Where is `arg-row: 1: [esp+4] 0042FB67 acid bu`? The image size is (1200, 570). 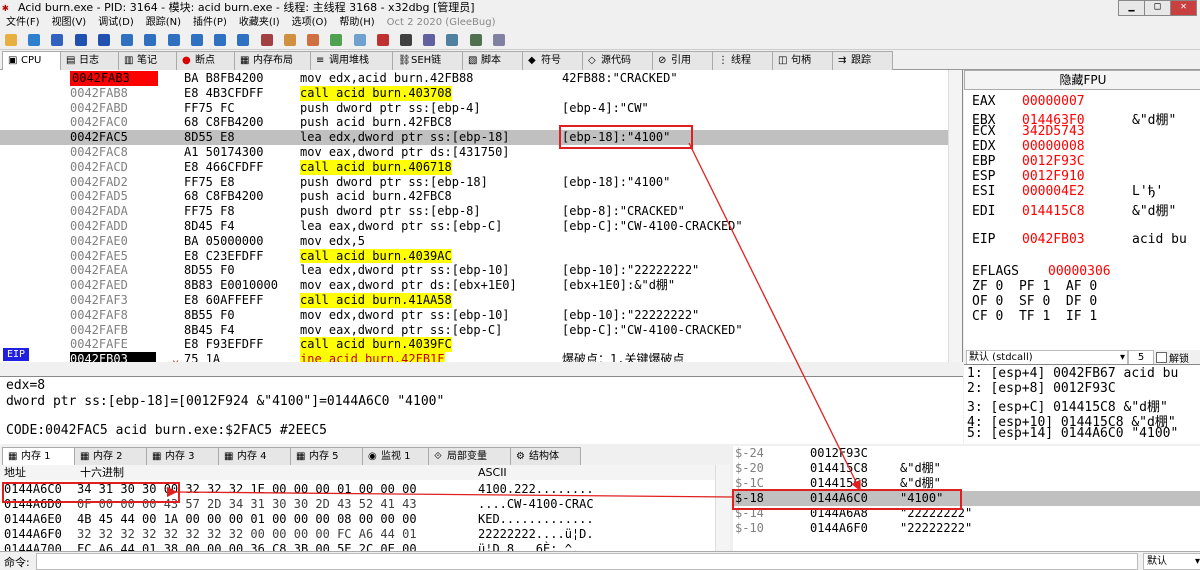
arg-row: 1: [esp+4] 0042FB67 acid bu is located at coordinates (1072, 373).